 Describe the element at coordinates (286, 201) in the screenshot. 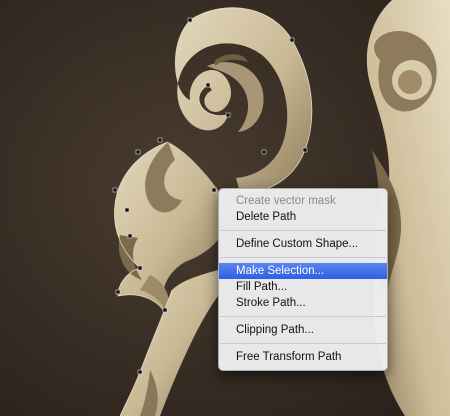

I see `menu-item-create-vector-mask: Create vector mask` at that location.